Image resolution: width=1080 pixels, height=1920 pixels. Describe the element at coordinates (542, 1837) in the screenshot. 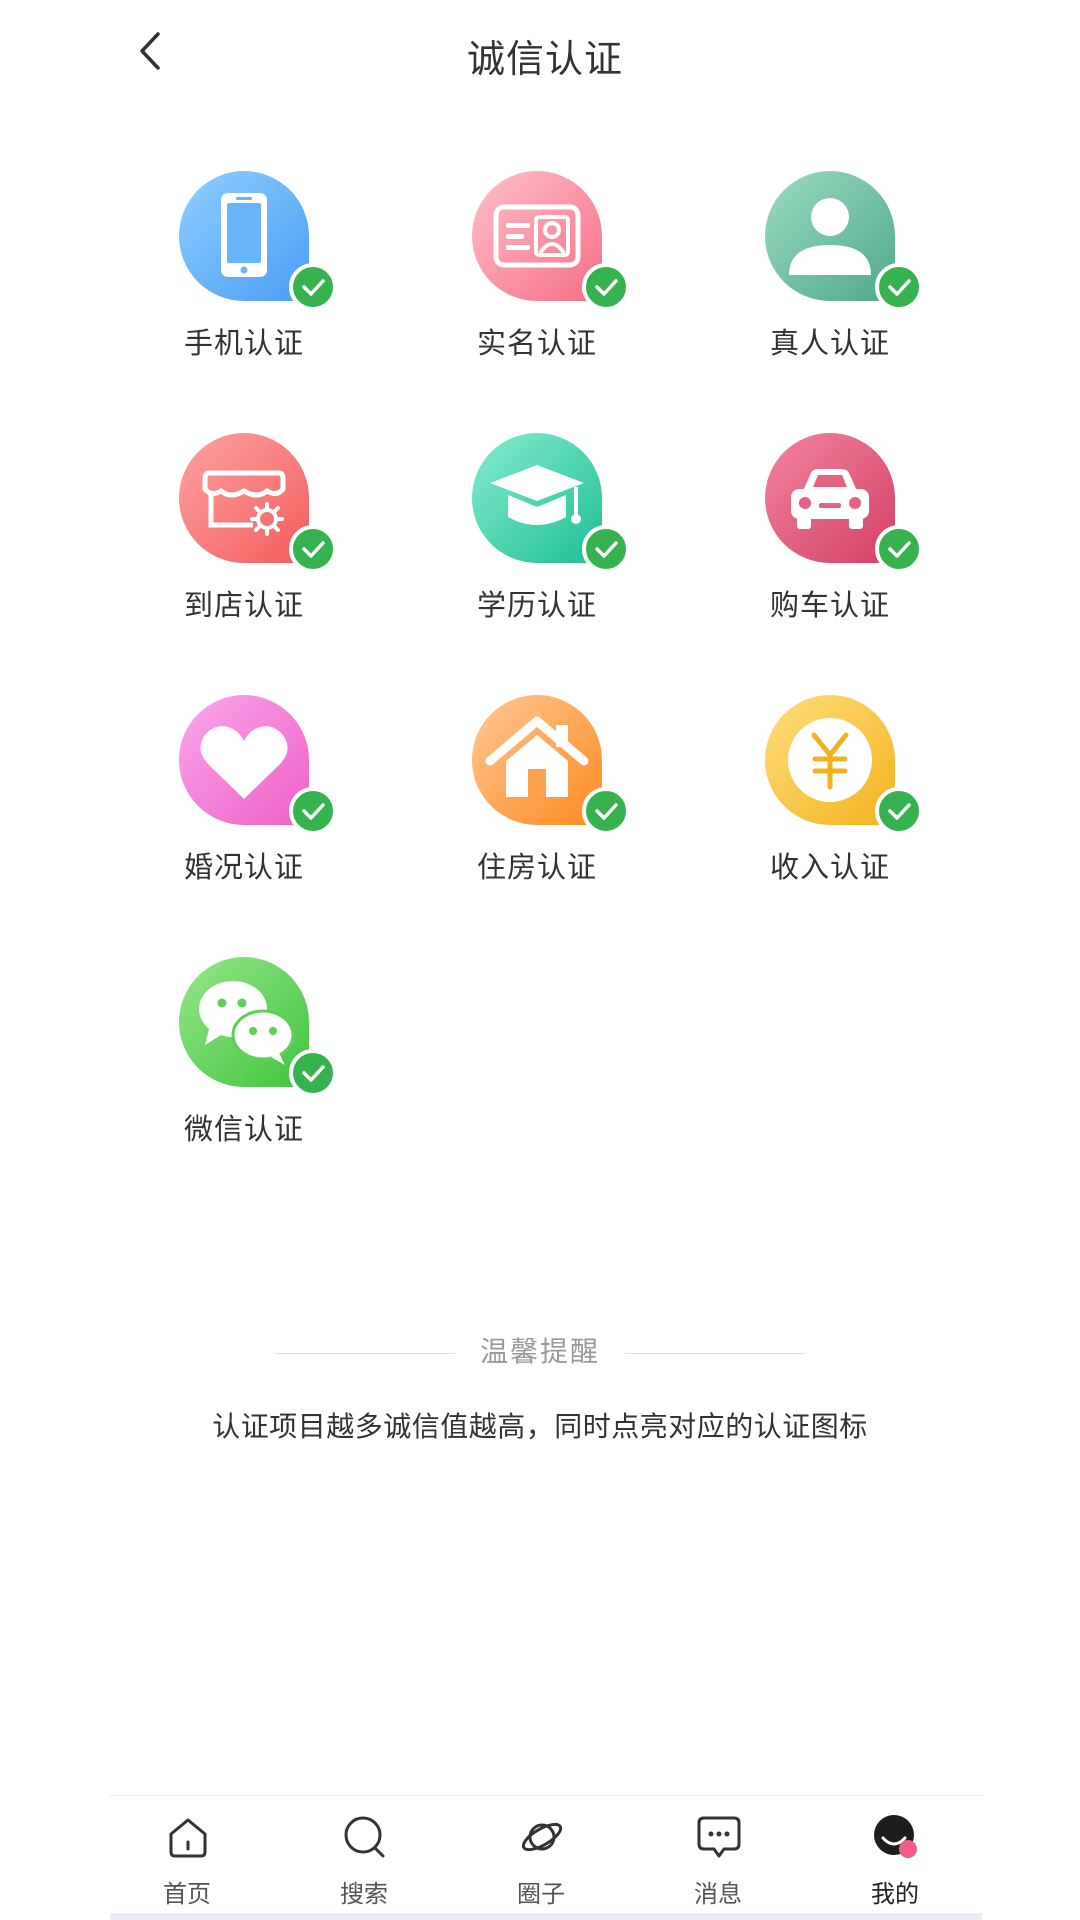

I see `planet-icon` at that location.